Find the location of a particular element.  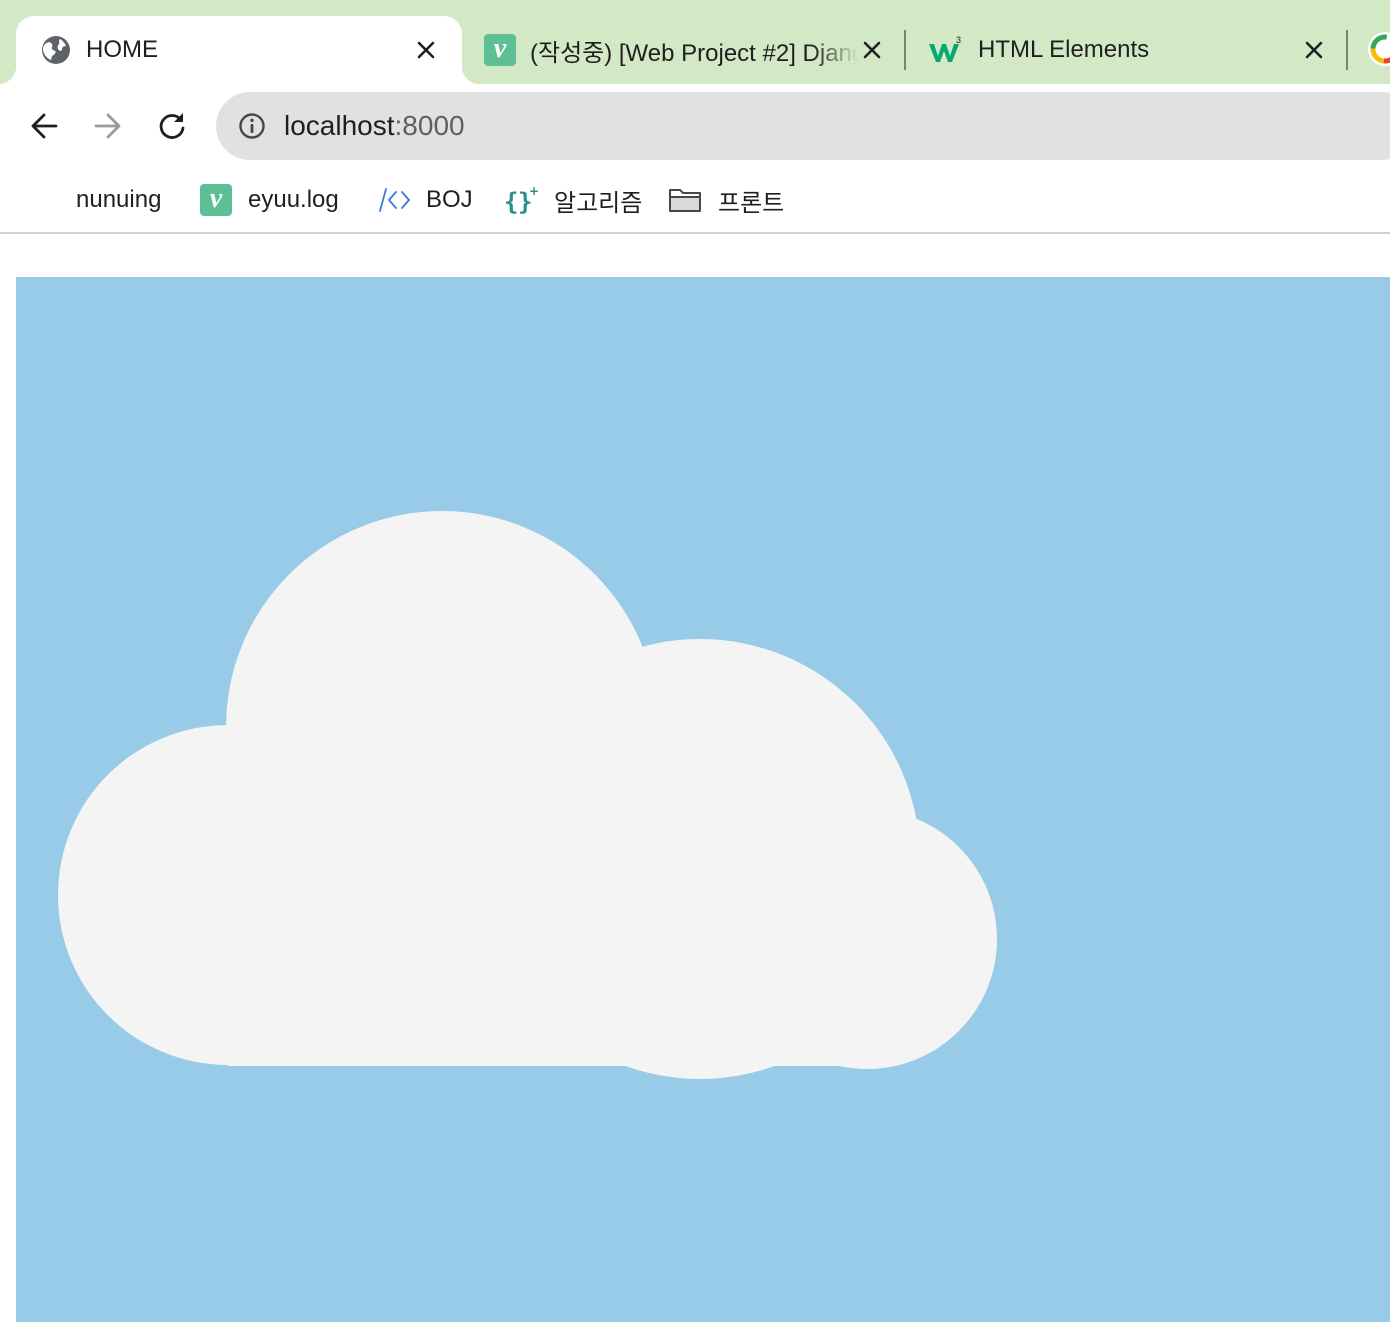

folder-icon is located at coordinates (685, 200).